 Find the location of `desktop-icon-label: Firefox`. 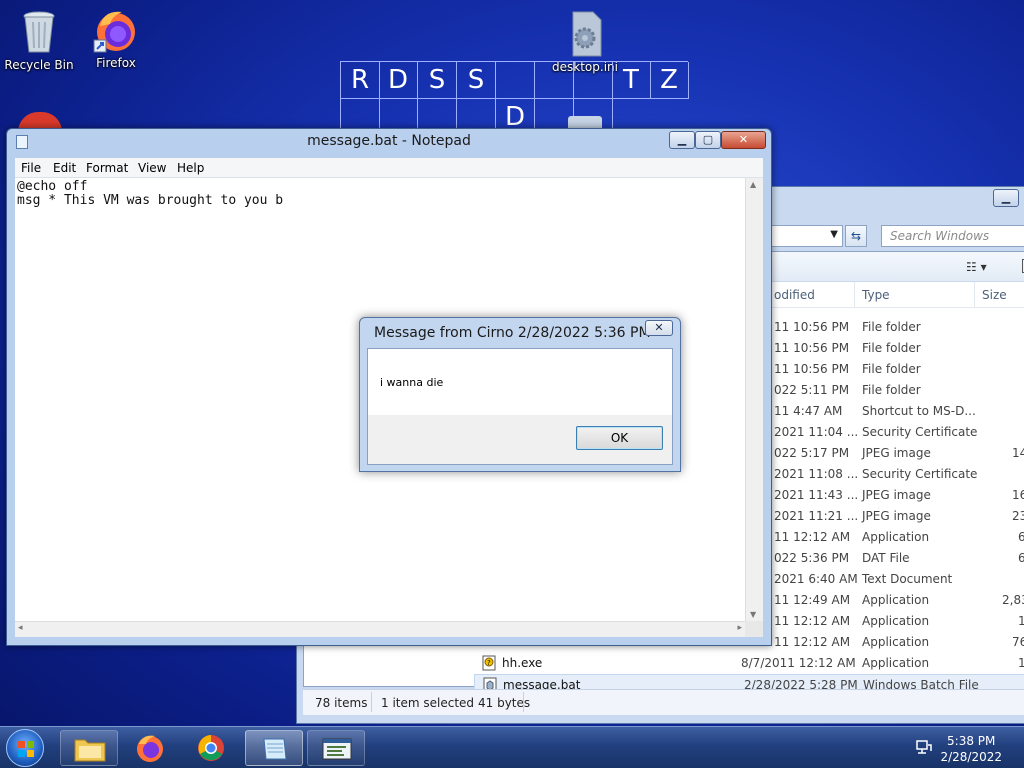

desktop-icon-label: Firefox is located at coordinates (116, 63).